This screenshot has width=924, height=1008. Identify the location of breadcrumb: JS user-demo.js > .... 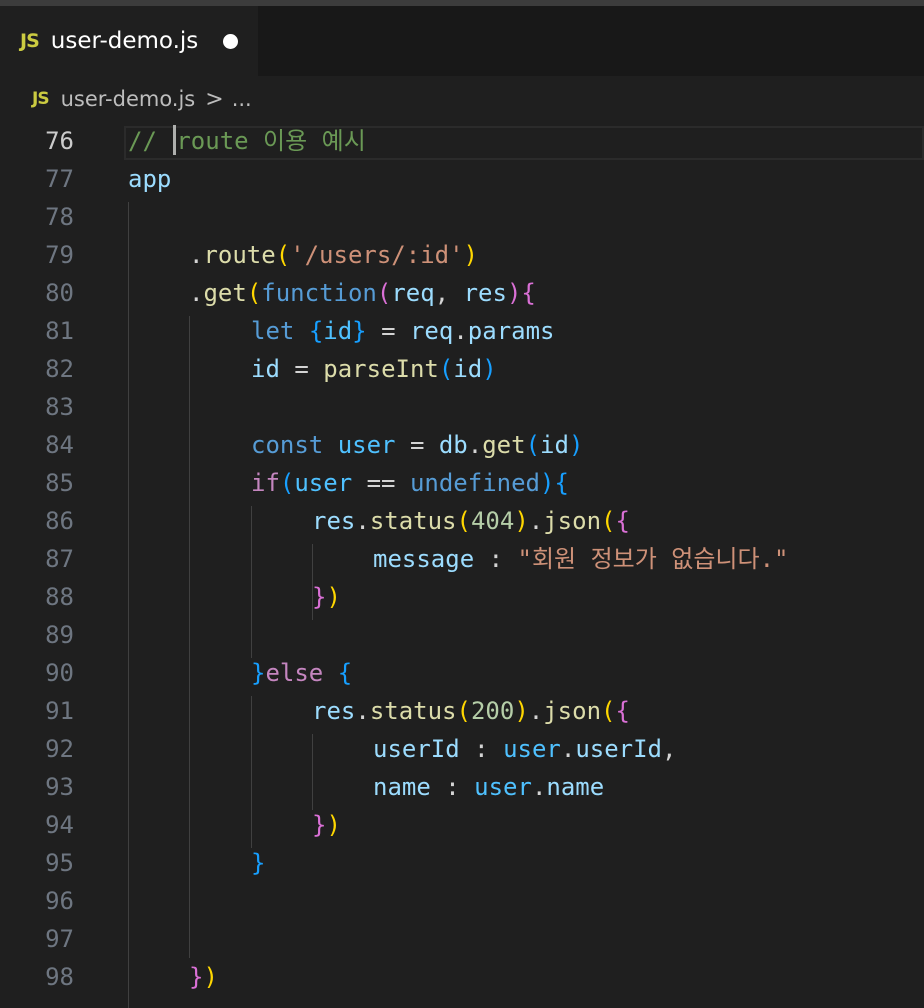
(462, 99).